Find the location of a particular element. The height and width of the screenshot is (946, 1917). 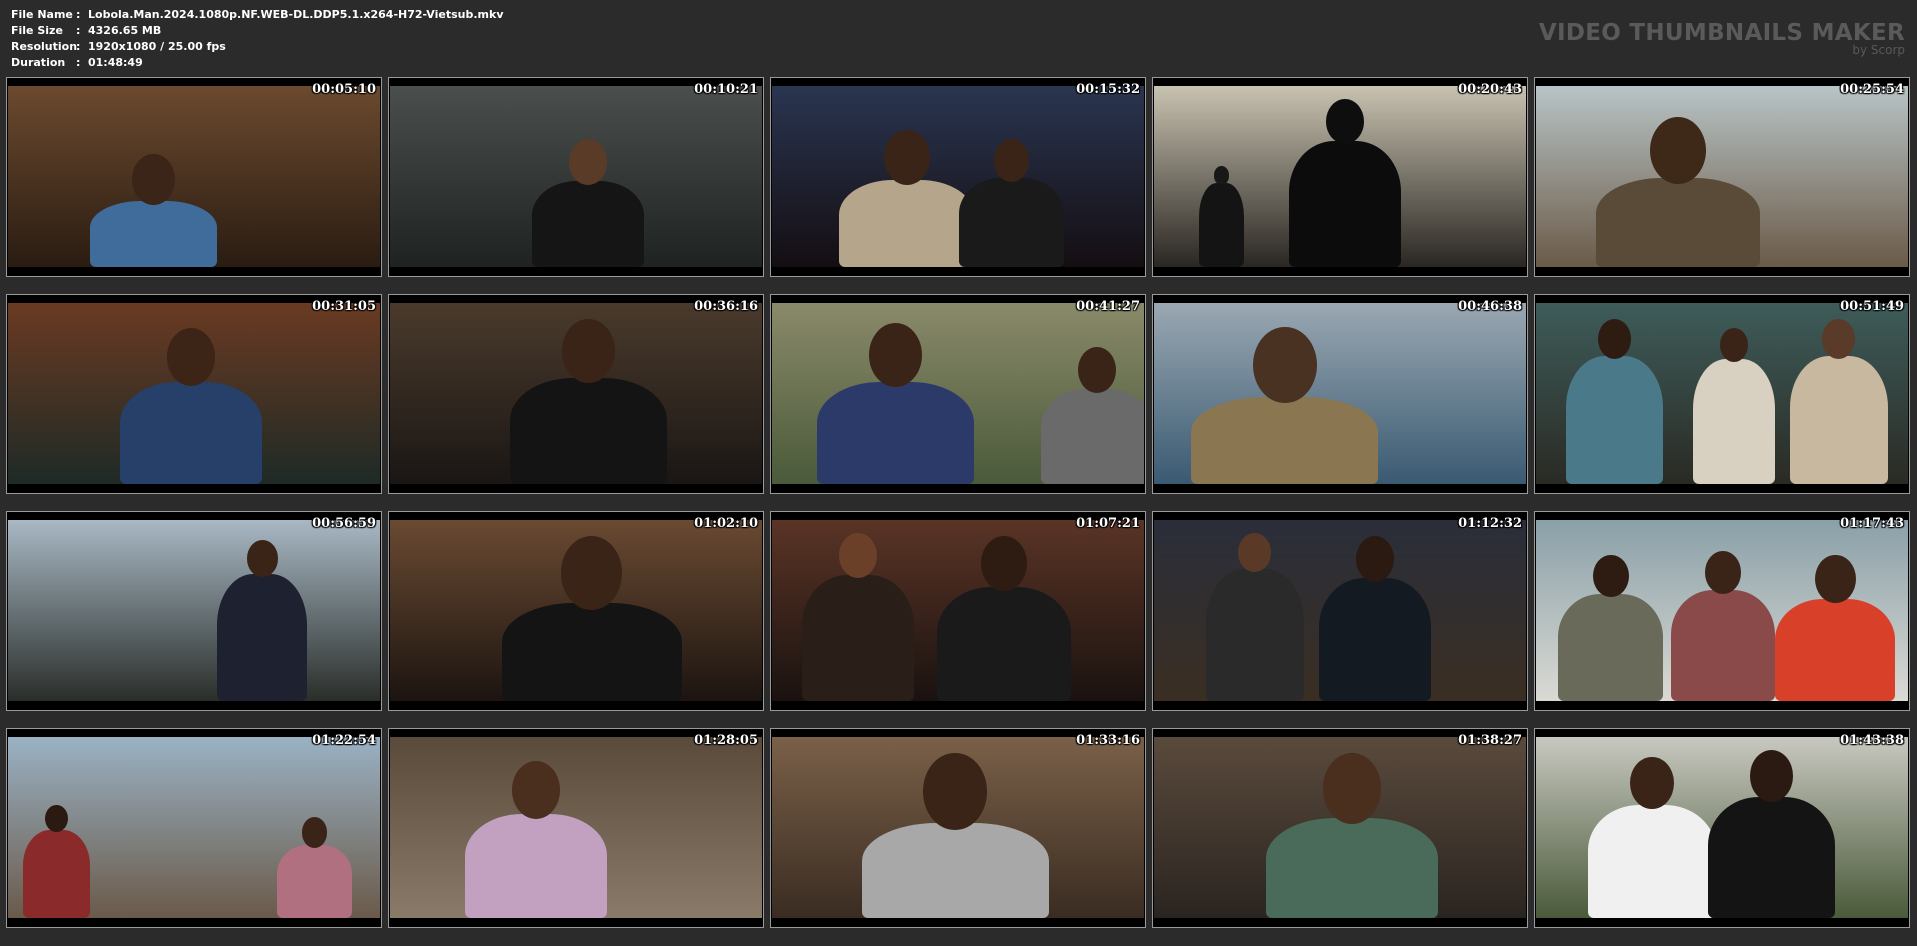

thumbnail: 00:05:10 is located at coordinates (194, 177).